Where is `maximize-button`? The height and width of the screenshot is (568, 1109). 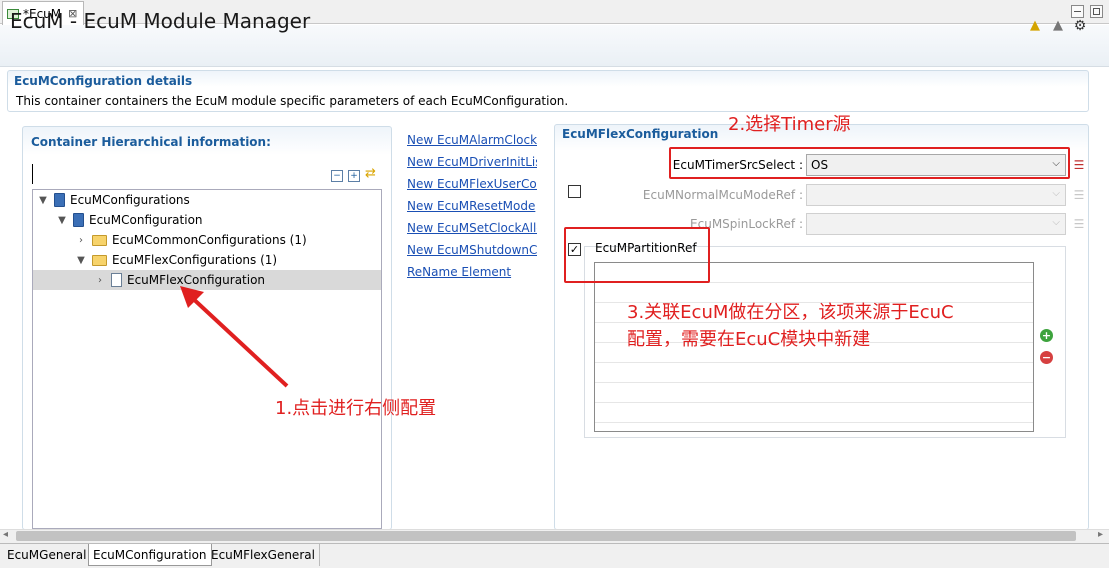
maximize-button is located at coordinates (1096, 11).